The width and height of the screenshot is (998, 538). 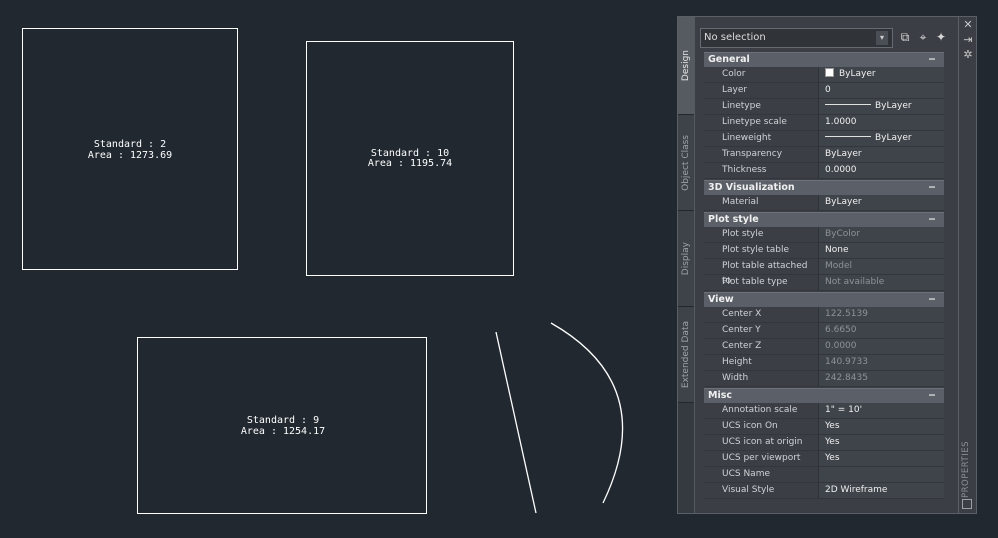 What do you see at coordinates (824, 395) in the screenshot?
I see `category-misc: Misc −` at bounding box center [824, 395].